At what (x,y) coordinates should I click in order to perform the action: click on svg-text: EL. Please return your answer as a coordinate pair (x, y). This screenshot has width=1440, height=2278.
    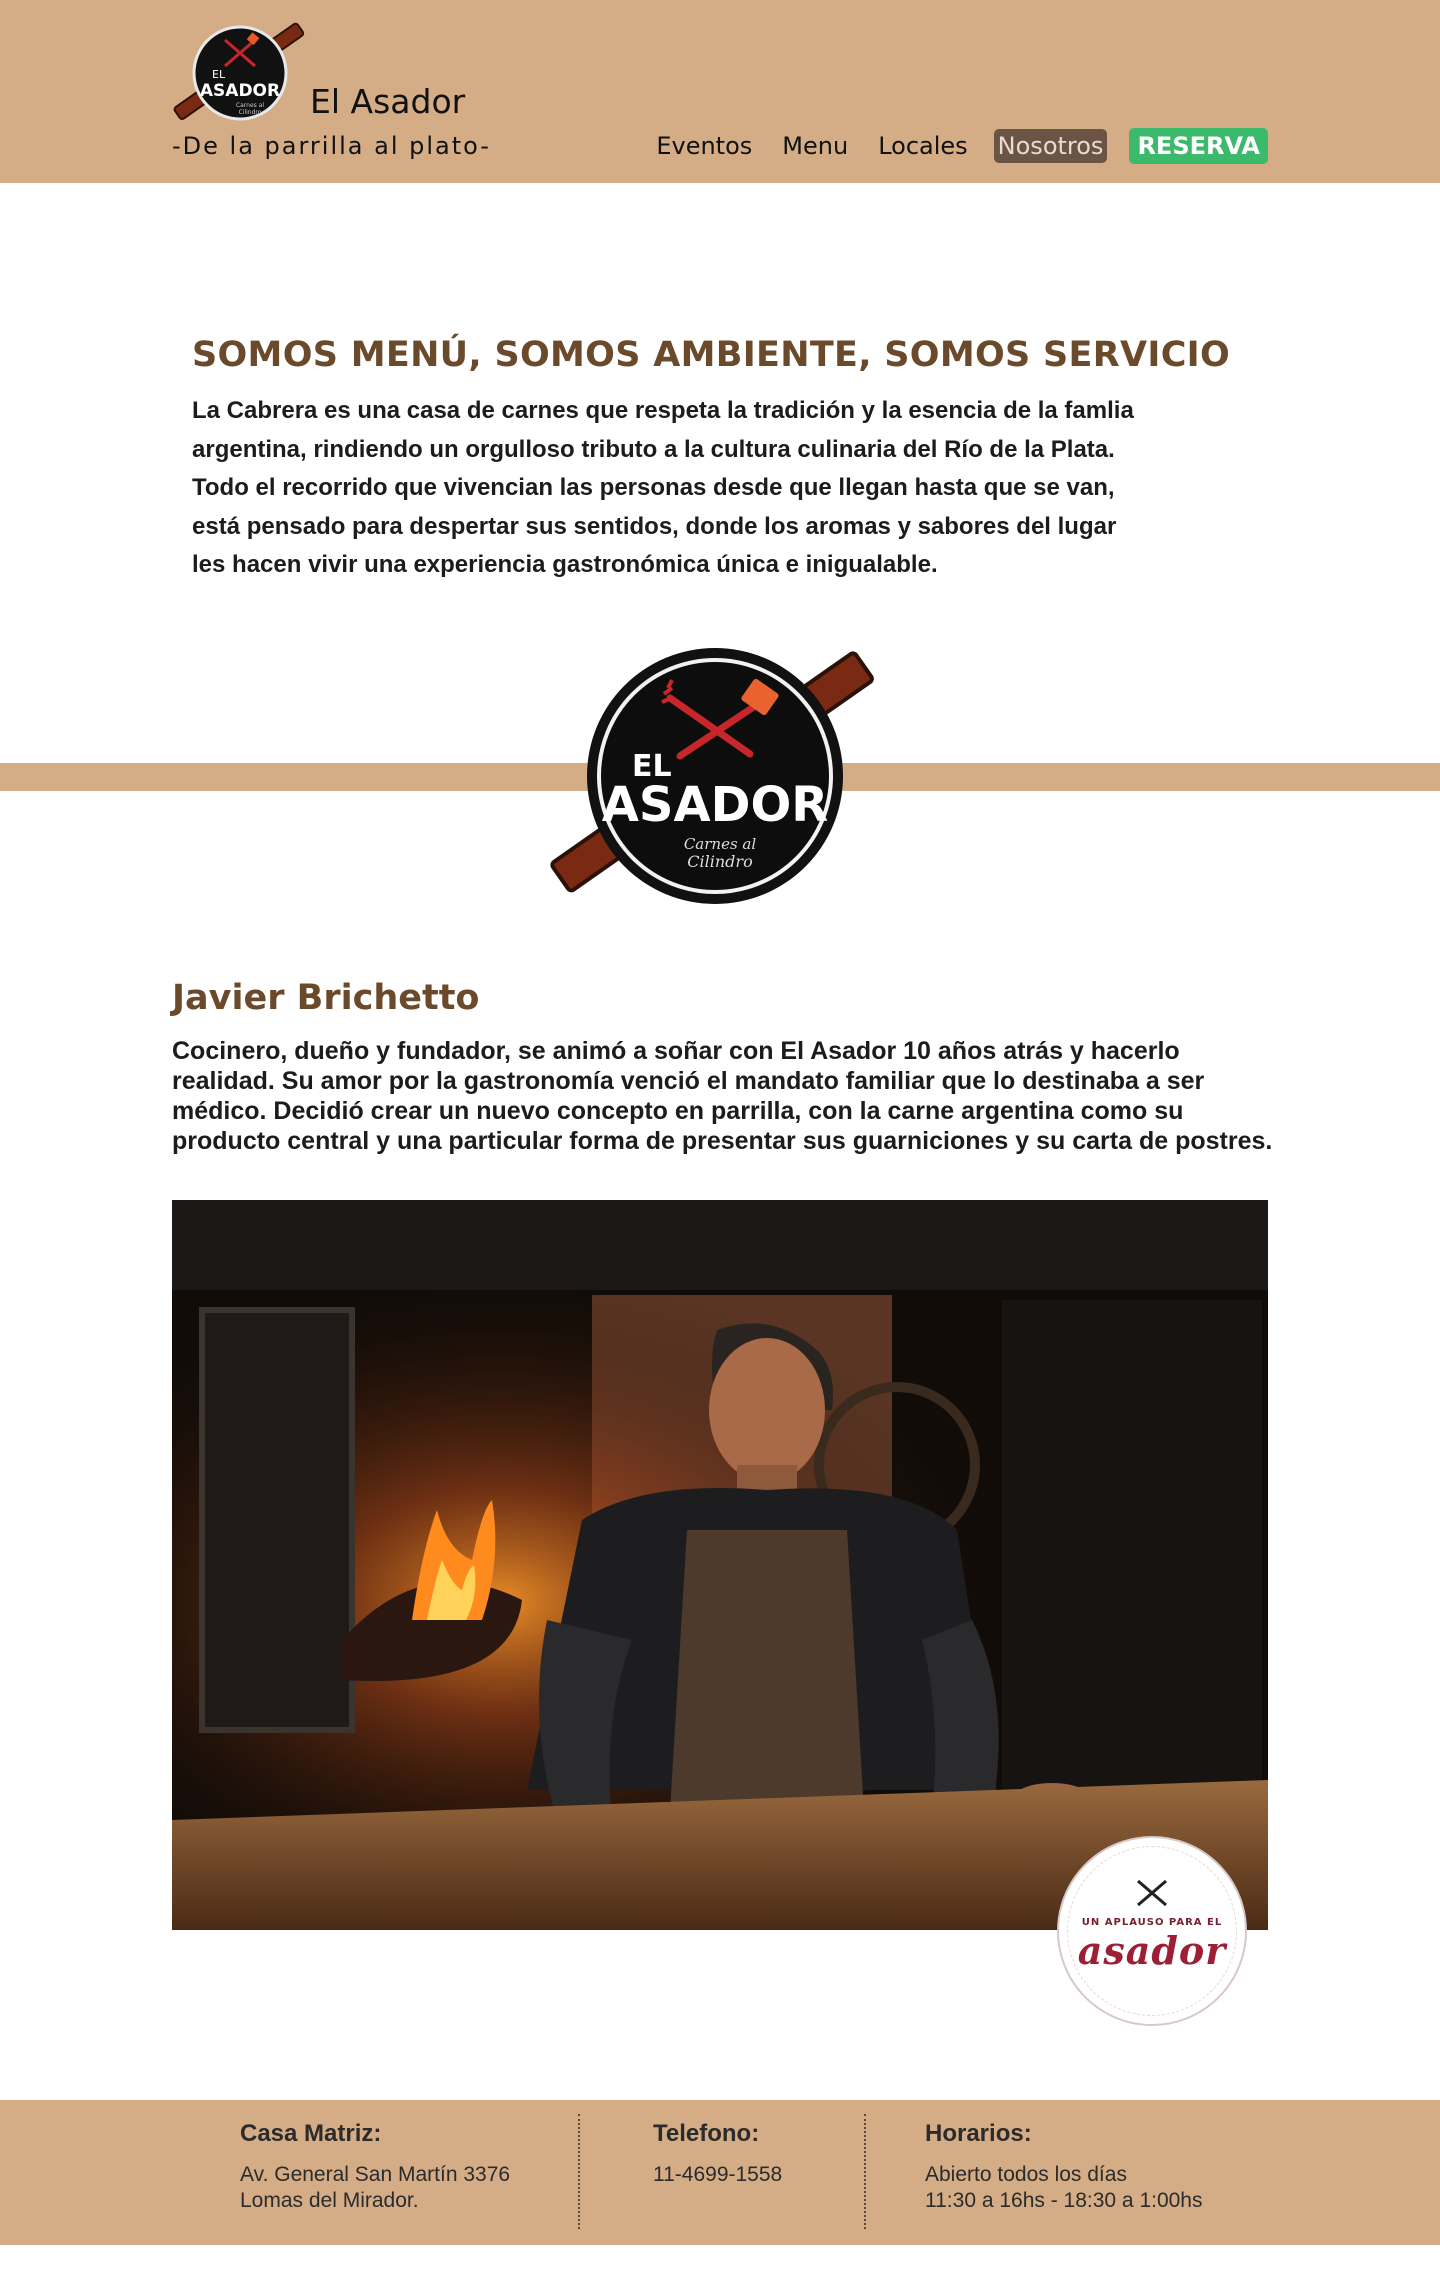
    Looking at the image, I should click on (219, 74).